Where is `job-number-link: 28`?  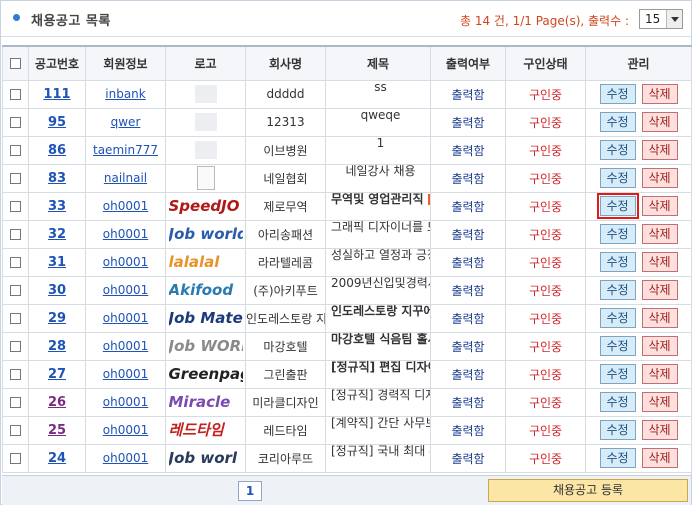
job-number-link: 28 is located at coordinates (57, 346).